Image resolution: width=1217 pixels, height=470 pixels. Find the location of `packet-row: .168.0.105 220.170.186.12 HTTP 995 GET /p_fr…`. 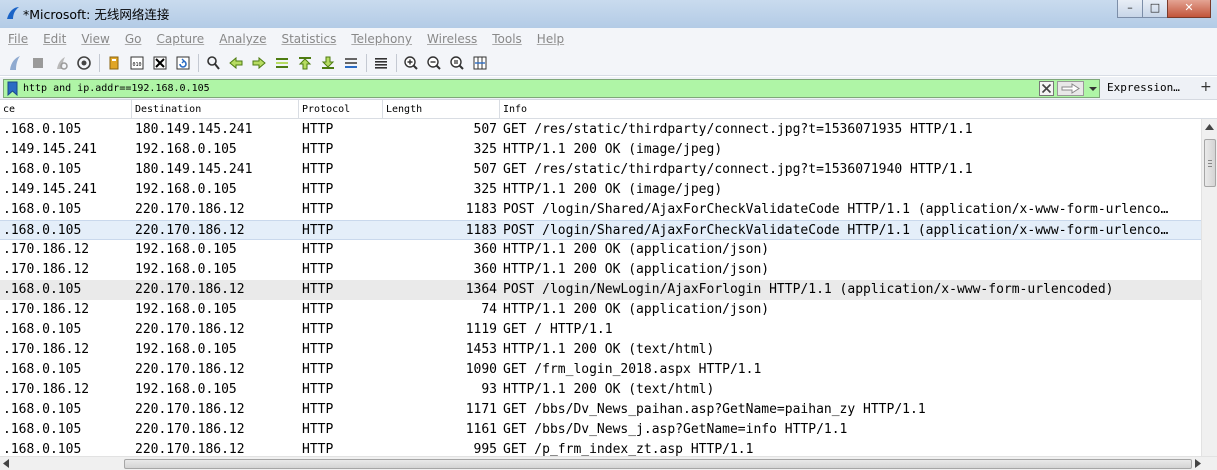

packet-row: .168.0.105 220.170.186.12 HTTP 995 GET /p_fr… is located at coordinates (600, 448).